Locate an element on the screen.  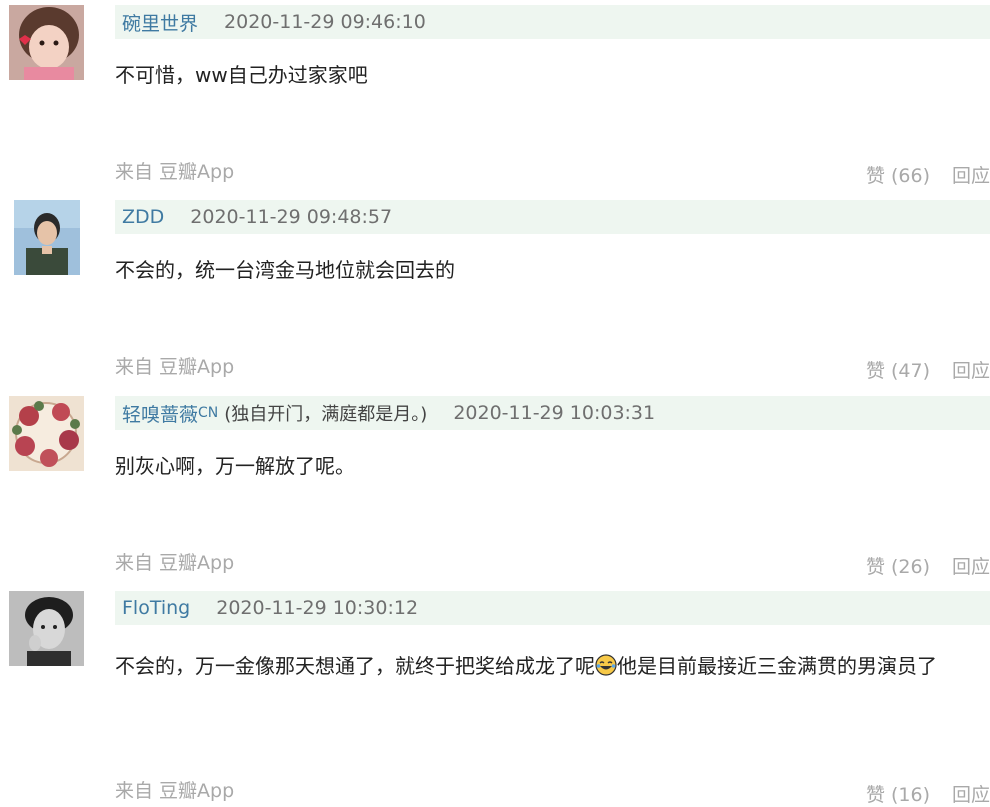
avatar-girl-pink-icon is located at coordinates (46, 42).